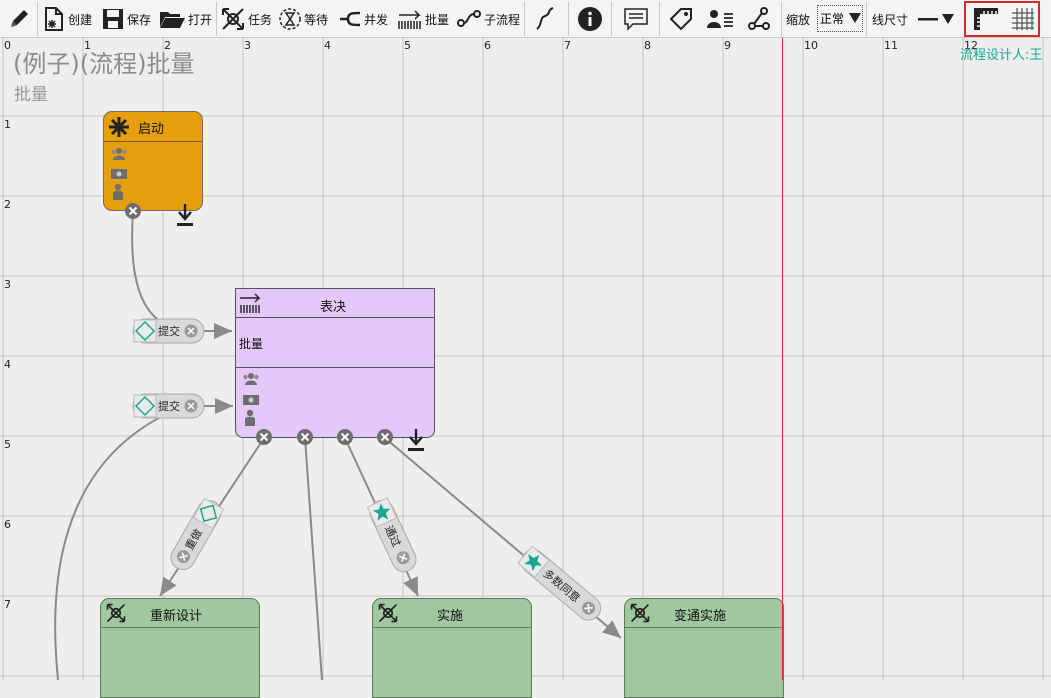 This screenshot has width=1051, height=698. I want to click on user-list-icon, so click(720, 19).